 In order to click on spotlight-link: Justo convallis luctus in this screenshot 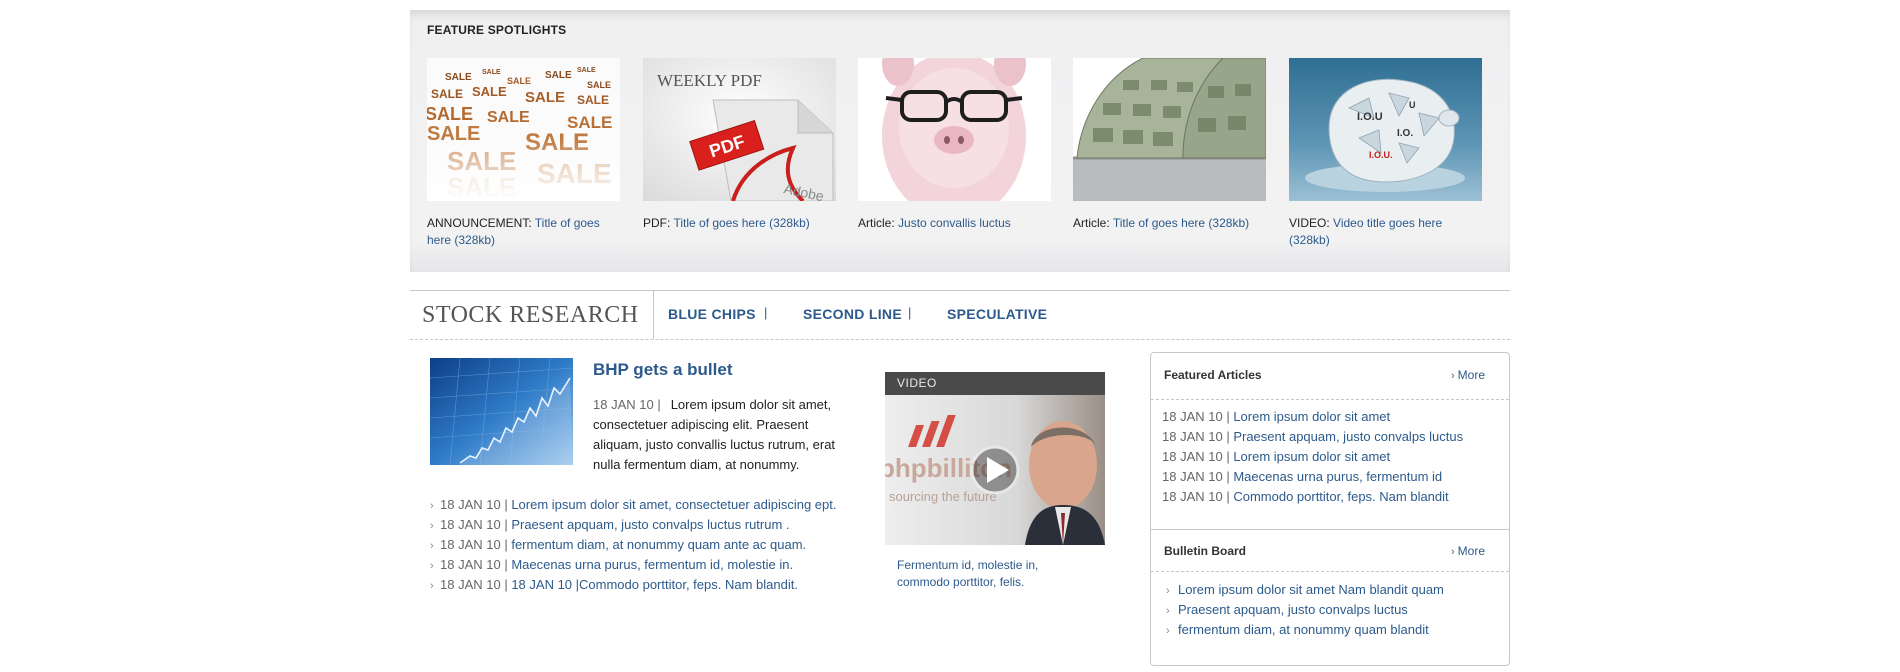, I will do `click(954, 223)`.